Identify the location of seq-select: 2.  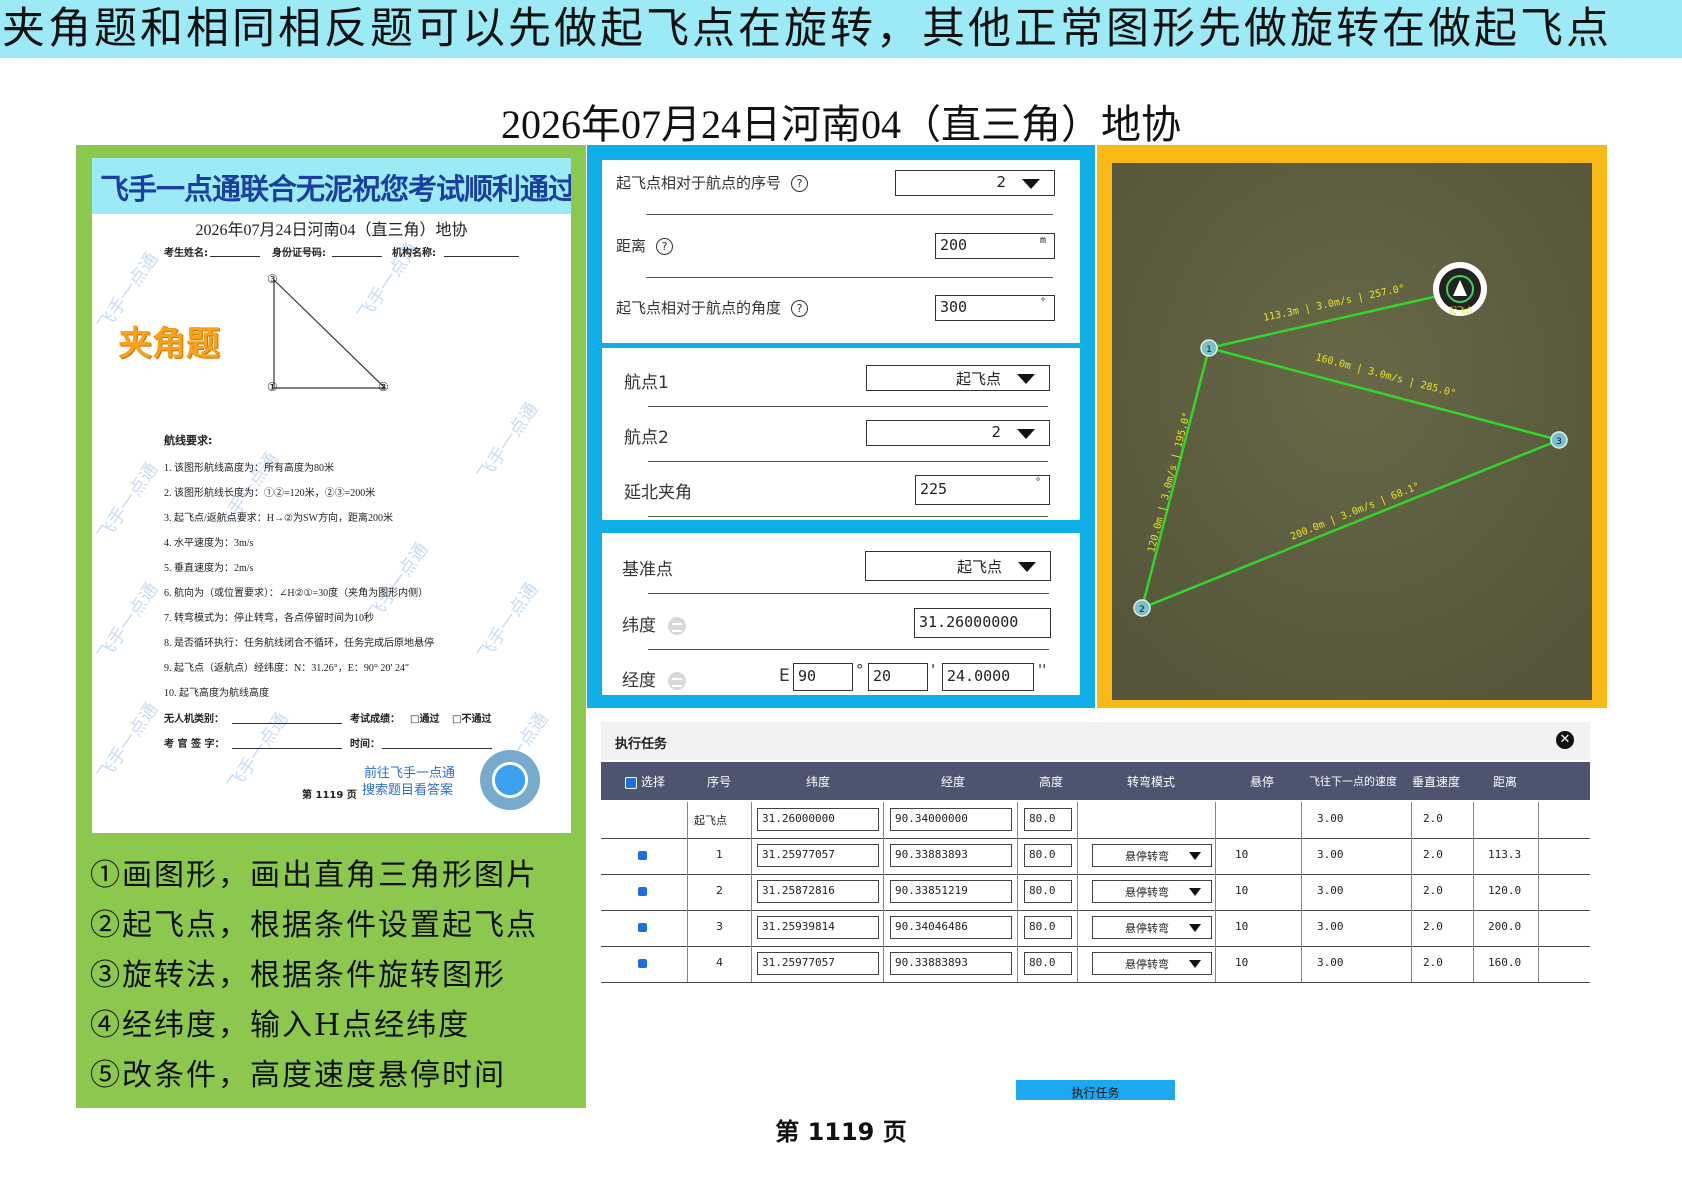
(975, 183).